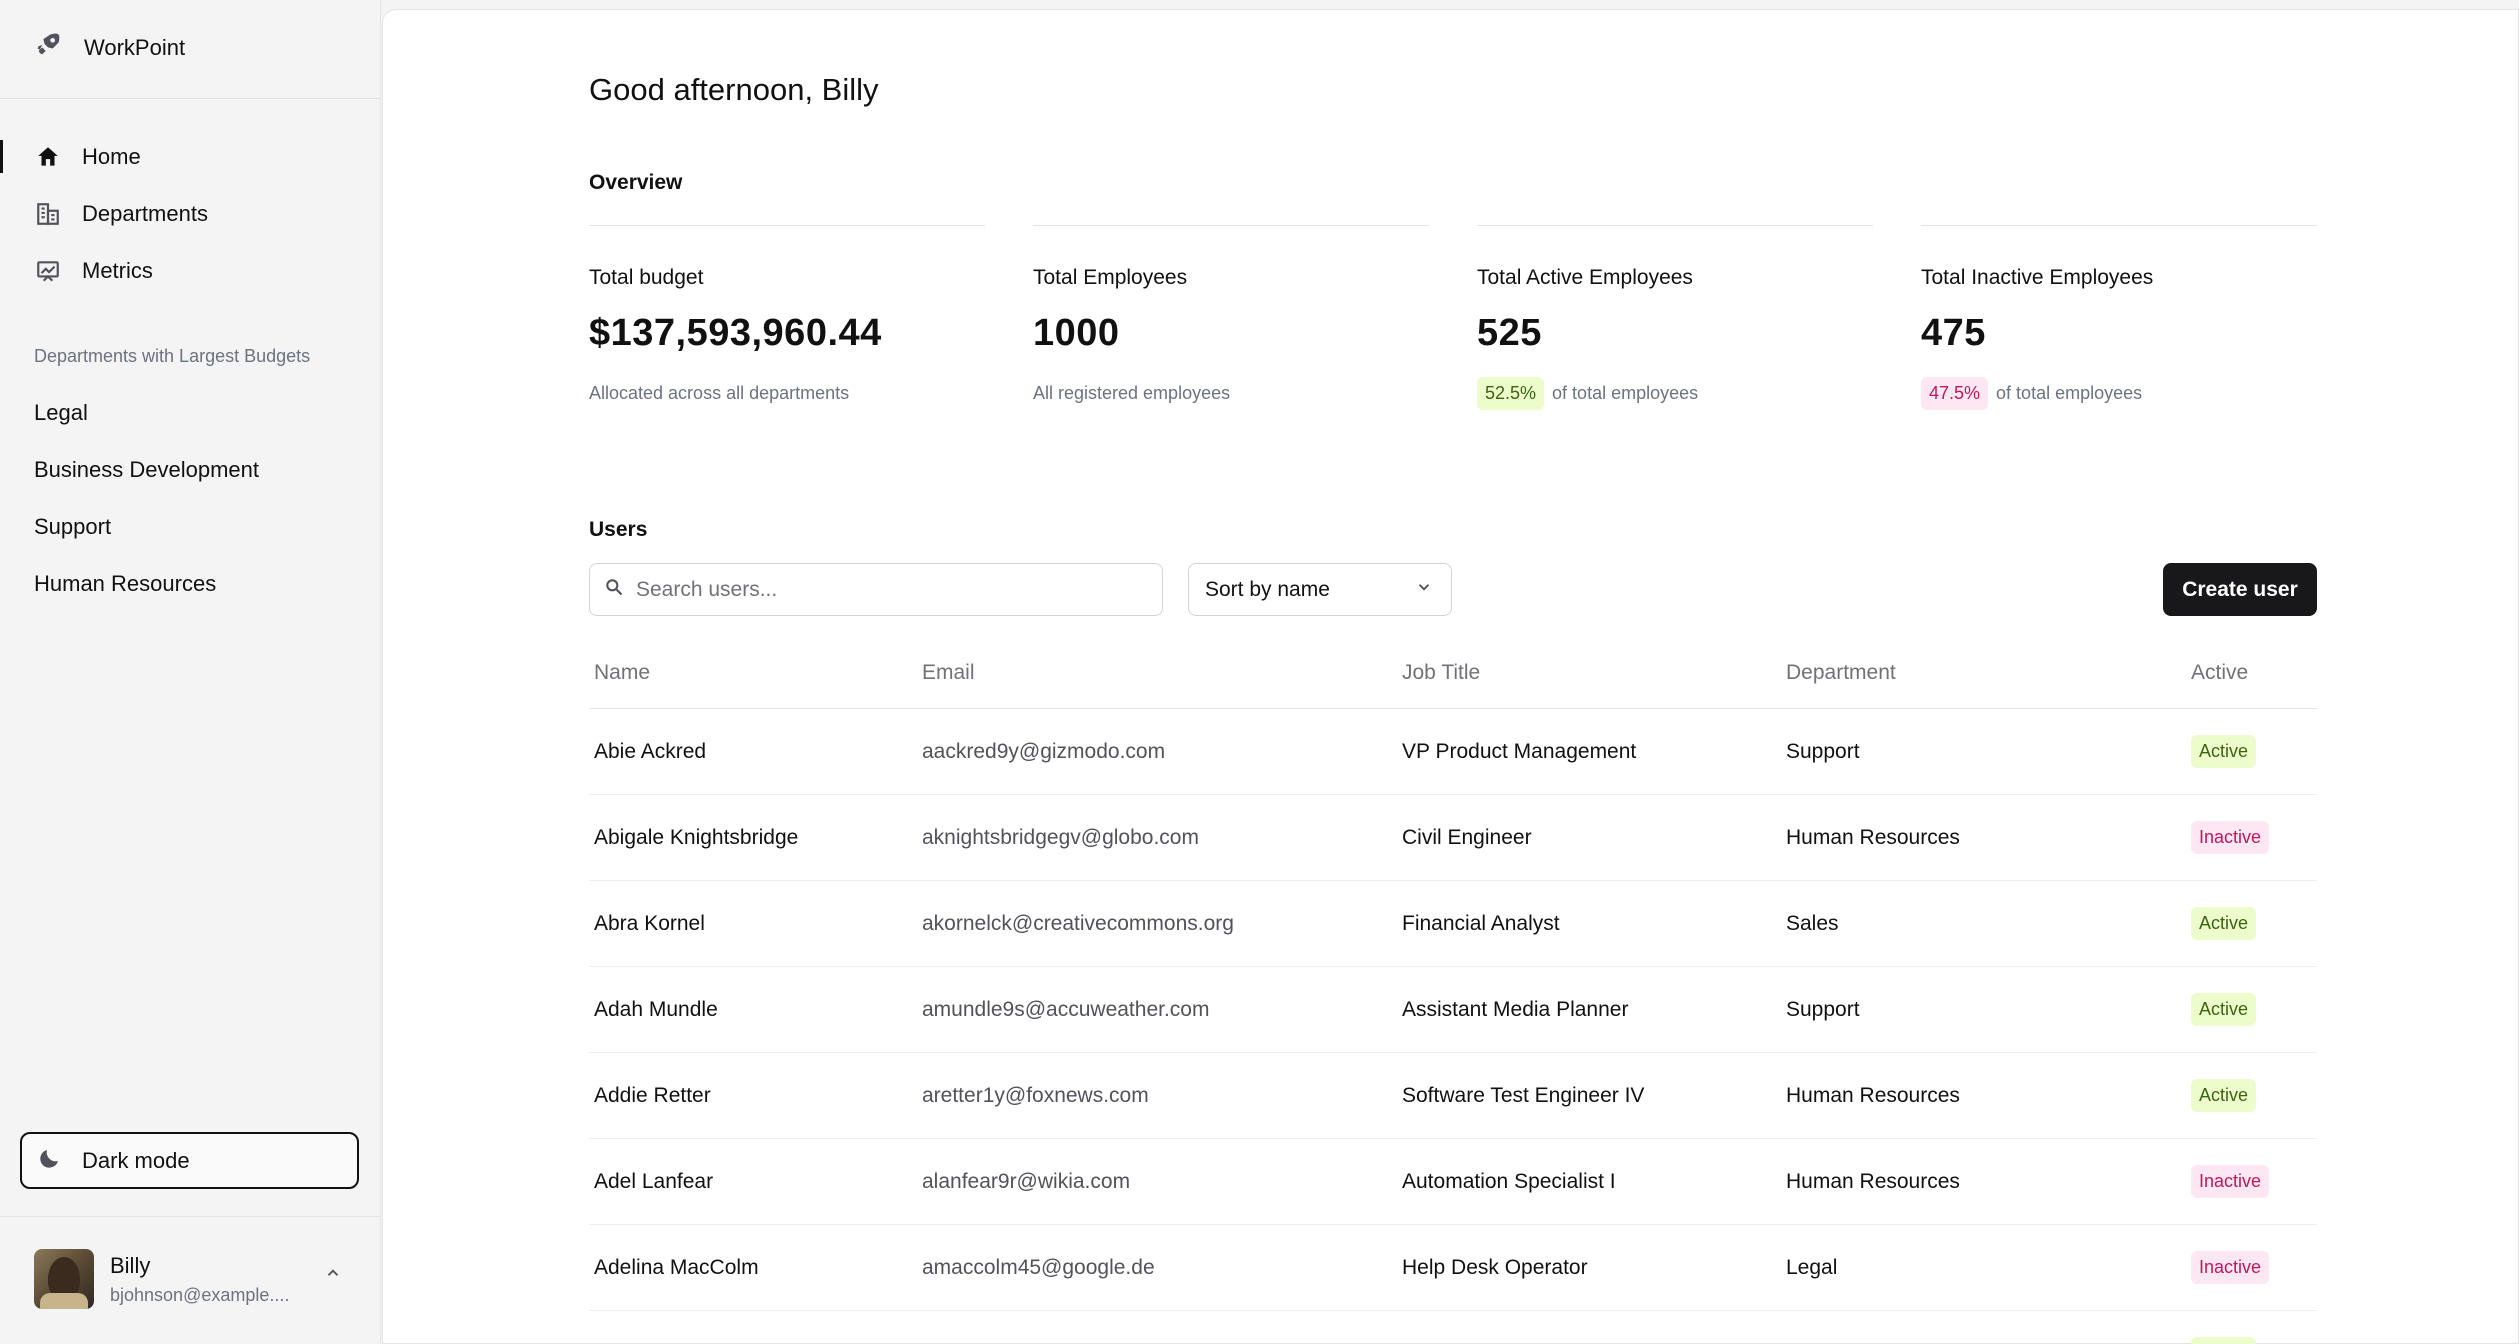  Describe the element at coordinates (1026, 1181) in the screenshot. I see `user-email-cell: alanfear9r@wikia.com` at that location.